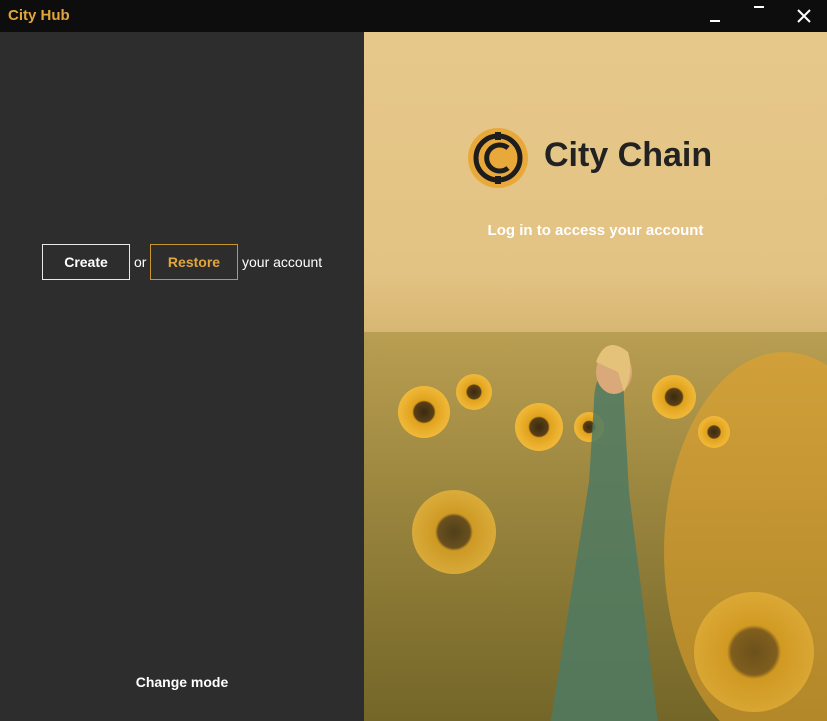 The height and width of the screenshot is (721, 827). I want to click on brand-name: City Chain, so click(628, 155).